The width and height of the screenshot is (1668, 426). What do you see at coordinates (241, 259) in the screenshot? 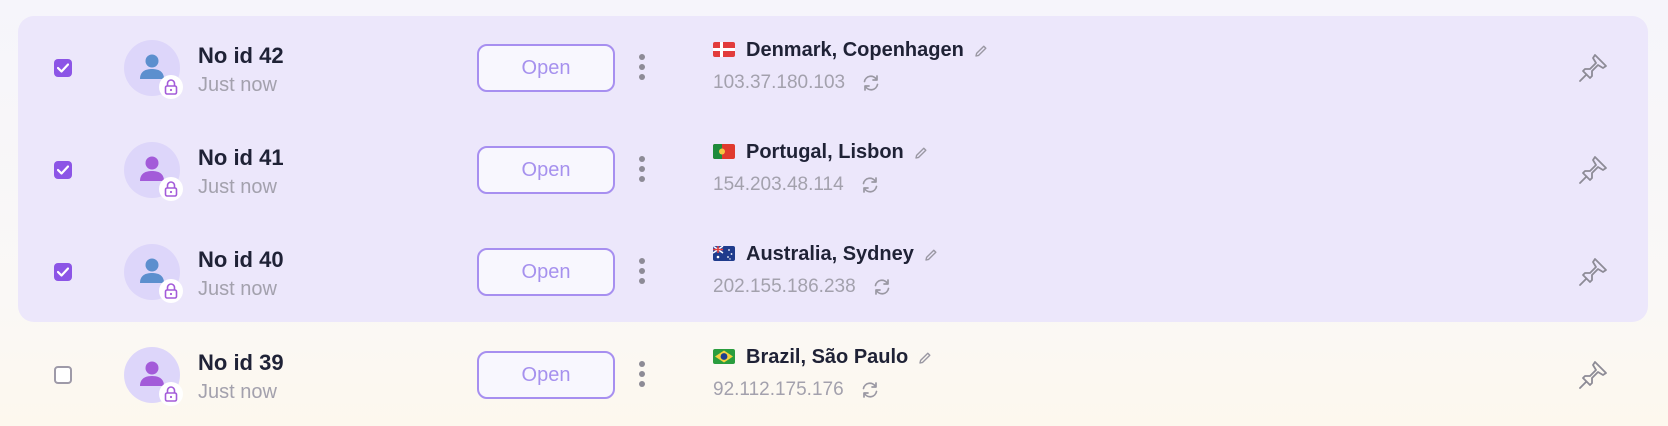
I see `profile-name: No id 40` at bounding box center [241, 259].